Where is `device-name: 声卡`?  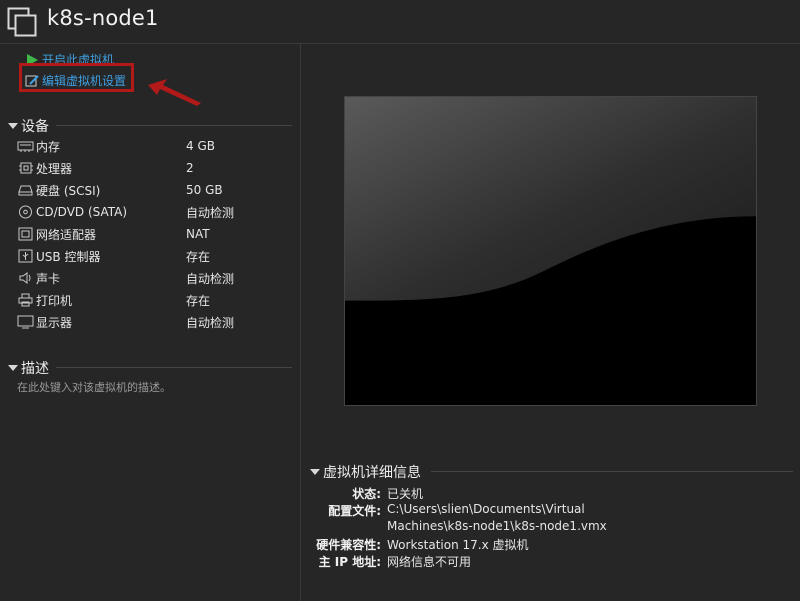 device-name: 声卡 is located at coordinates (48, 278).